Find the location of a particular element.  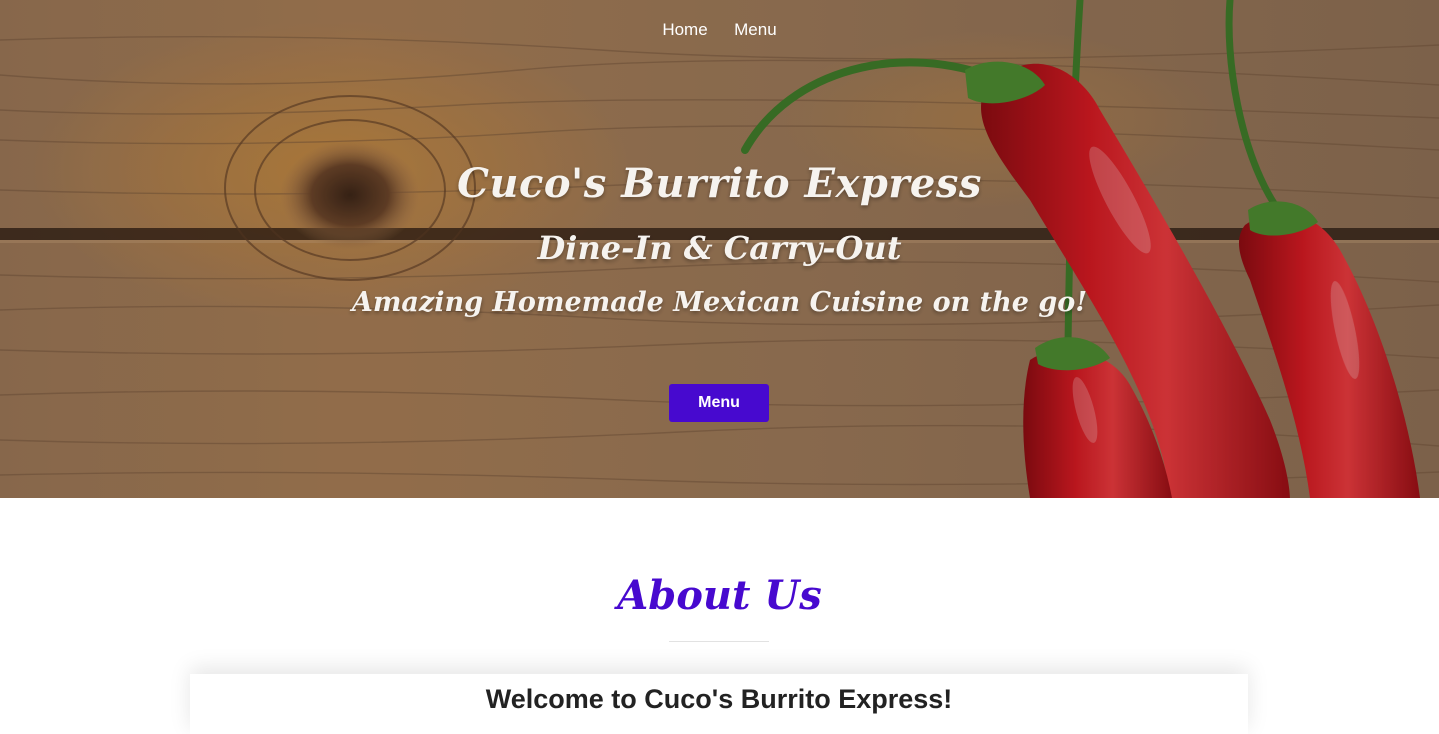

hero-menu-button: Menu is located at coordinates (719, 403).